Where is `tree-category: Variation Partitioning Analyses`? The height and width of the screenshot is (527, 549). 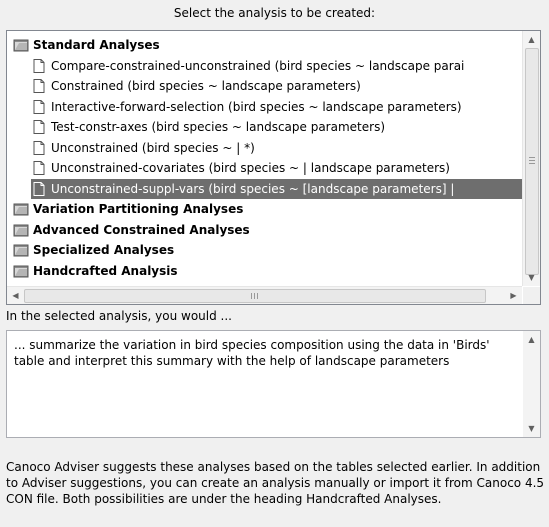
tree-category: Variation Partitioning Analyses is located at coordinates (264, 209).